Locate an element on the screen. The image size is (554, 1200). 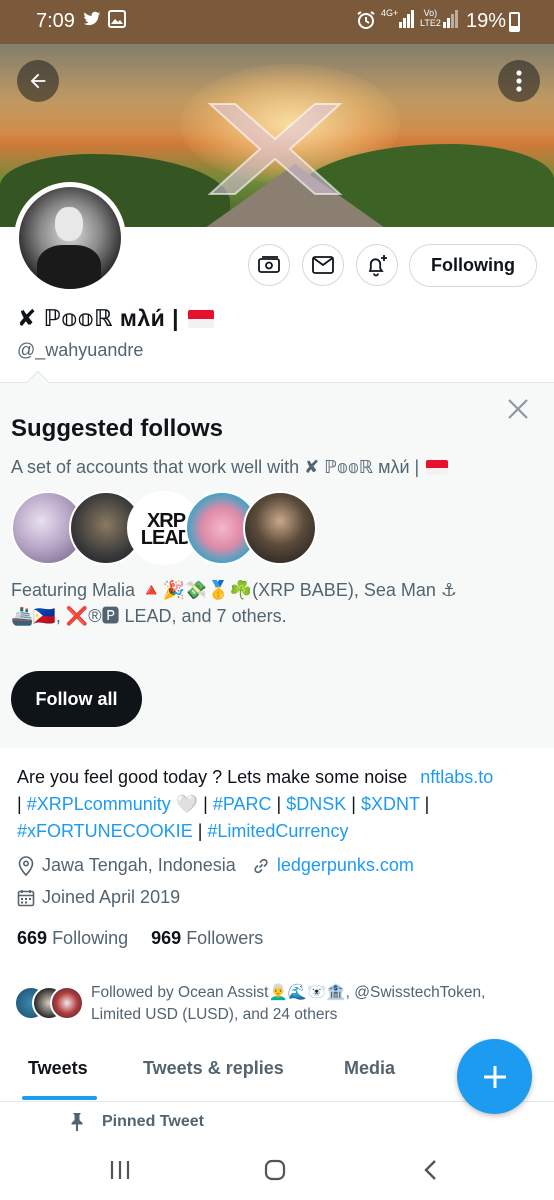
following-count: 669 is located at coordinates (32, 938).